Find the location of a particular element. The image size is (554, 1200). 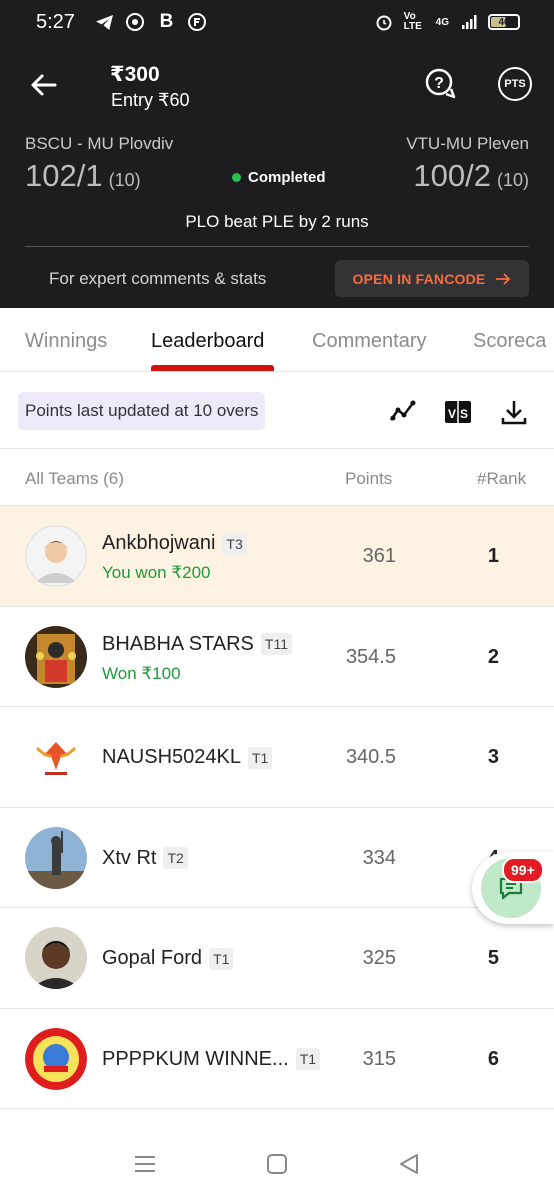

match-result: PLO beat PLE by 2 runs is located at coordinates (277, 221).